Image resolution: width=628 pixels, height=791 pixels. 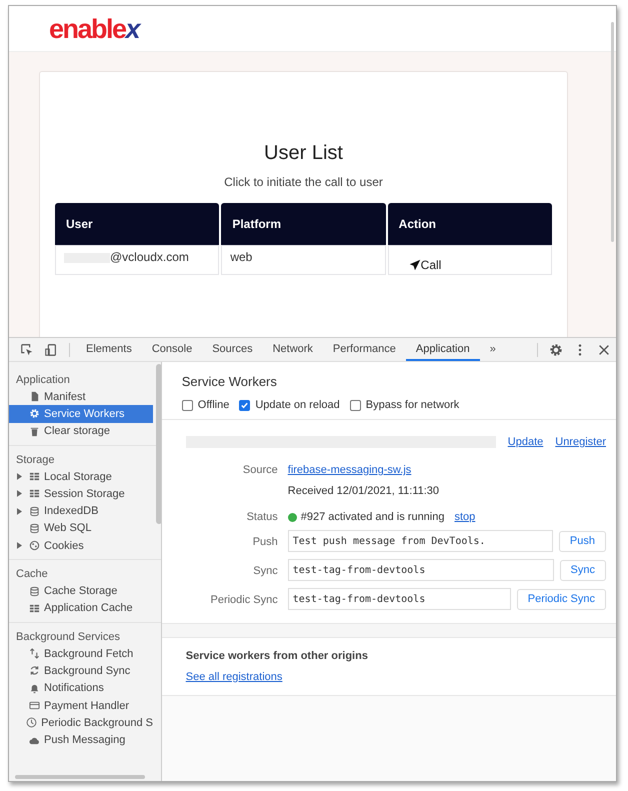 What do you see at coordinates (81, 529) in the screenshot?
I see `sidebar-item: Web SQL` at bounding box center [81, 529].